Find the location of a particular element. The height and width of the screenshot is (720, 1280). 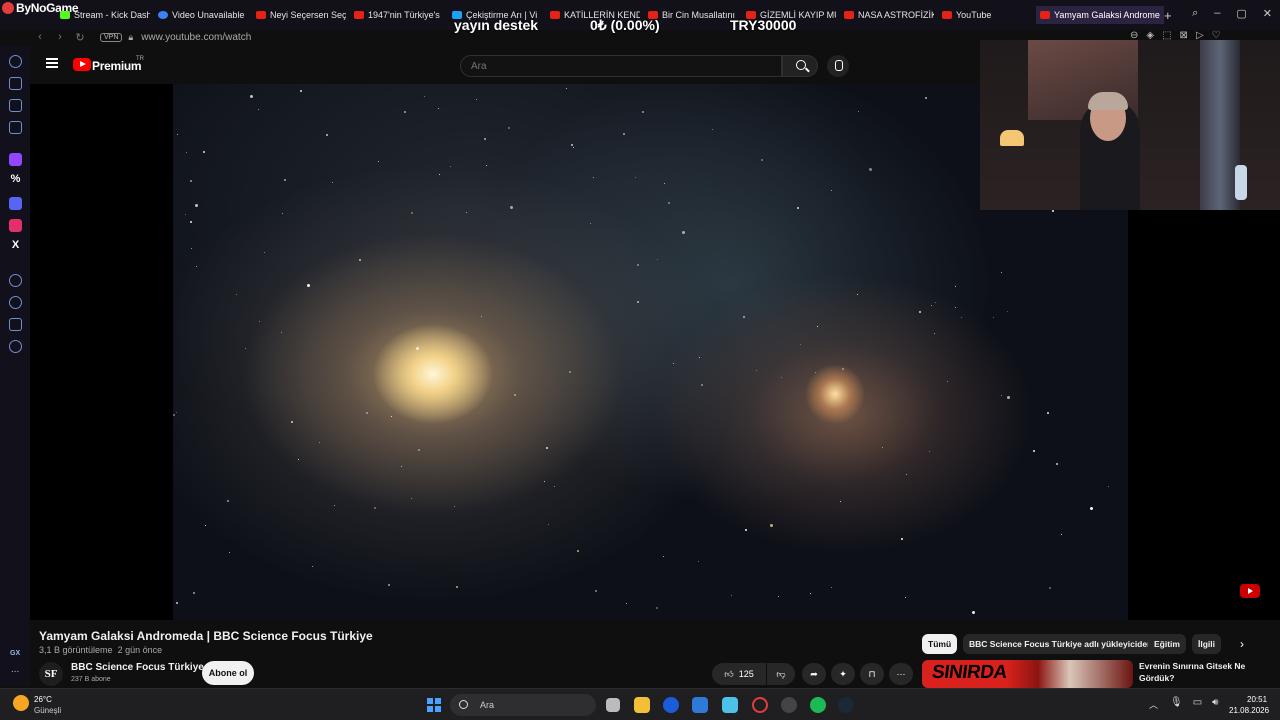

play-circle-icon is located at coordinates (15, 280).